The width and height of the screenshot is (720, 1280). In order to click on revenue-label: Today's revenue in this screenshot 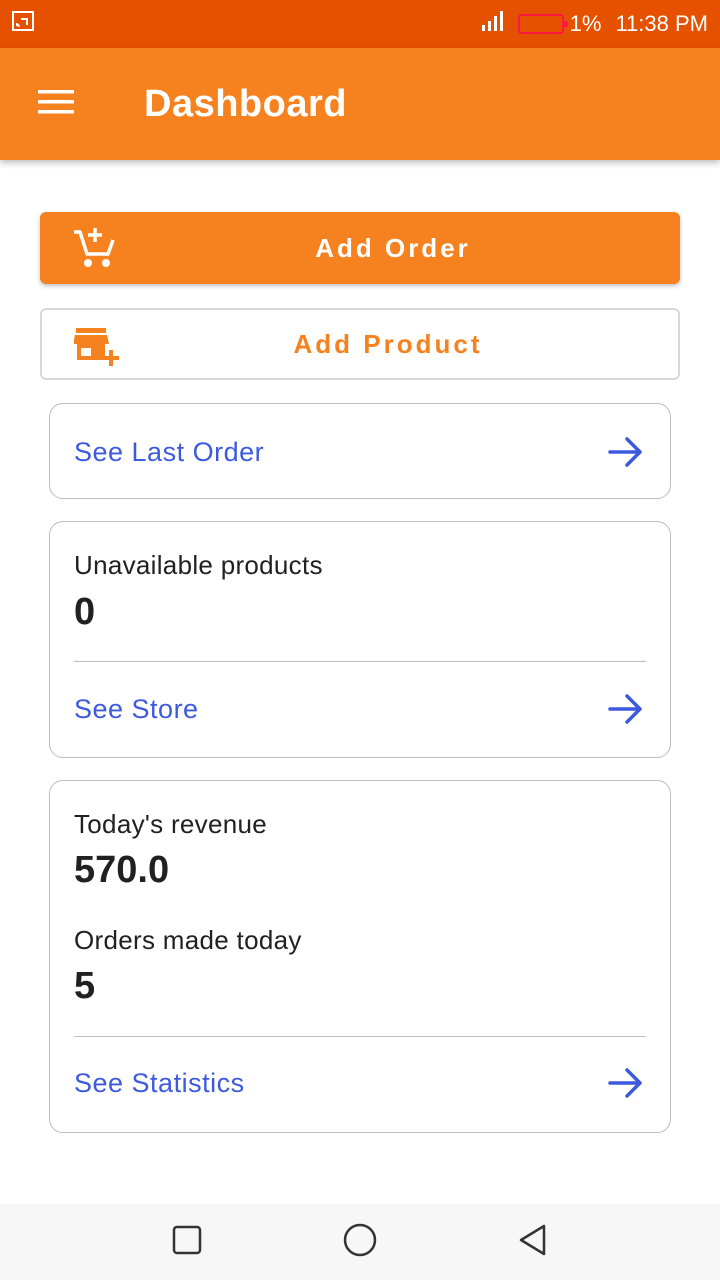, I will do `click(171, 824)`.